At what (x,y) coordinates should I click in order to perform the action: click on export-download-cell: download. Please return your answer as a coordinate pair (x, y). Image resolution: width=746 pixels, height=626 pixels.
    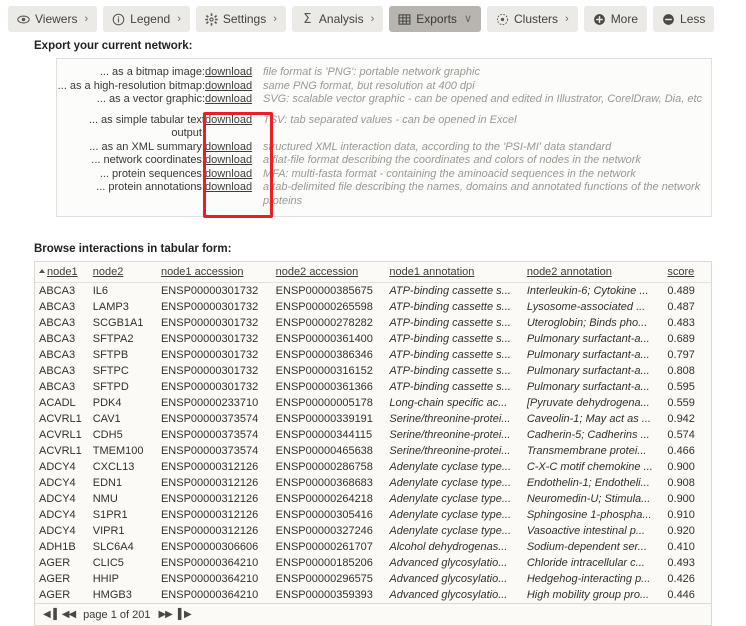
    Looking at the image, I should click on (234, 175).